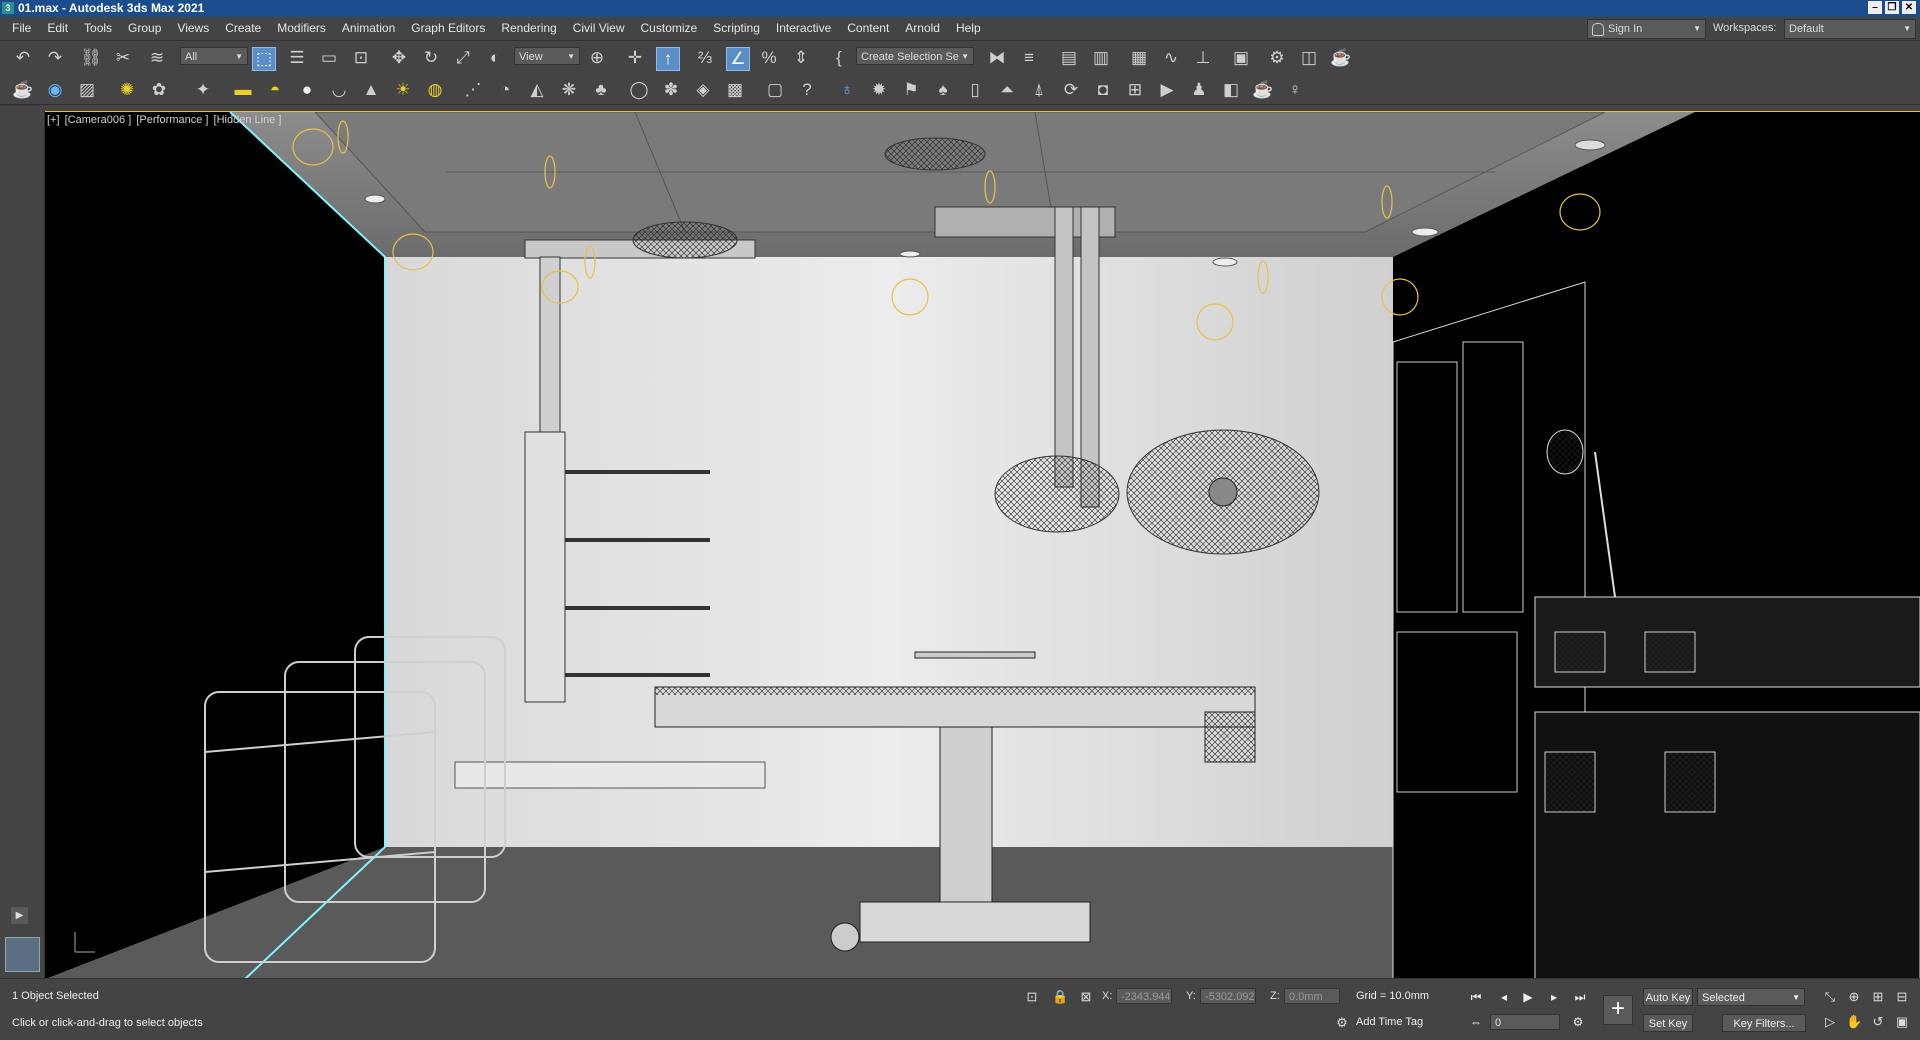  Describe the element at coordinates (1060, 997) in the screenshot. I see `lock-icon: 🔒` at that location.